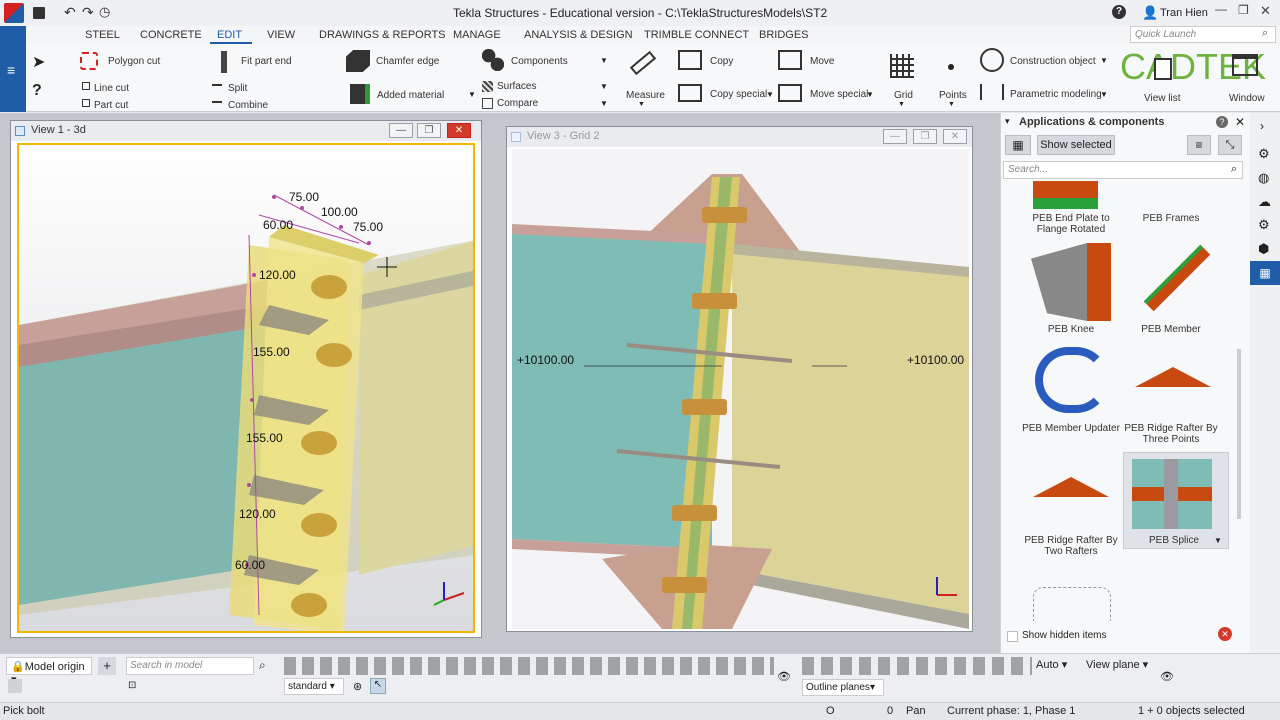 This screenshot has width=1280, height=720. What do you see at coordinates (134, 61) in the screenshot?
I see `polygon-cut-button: Polygon cut` at bounding box center [134, 61].